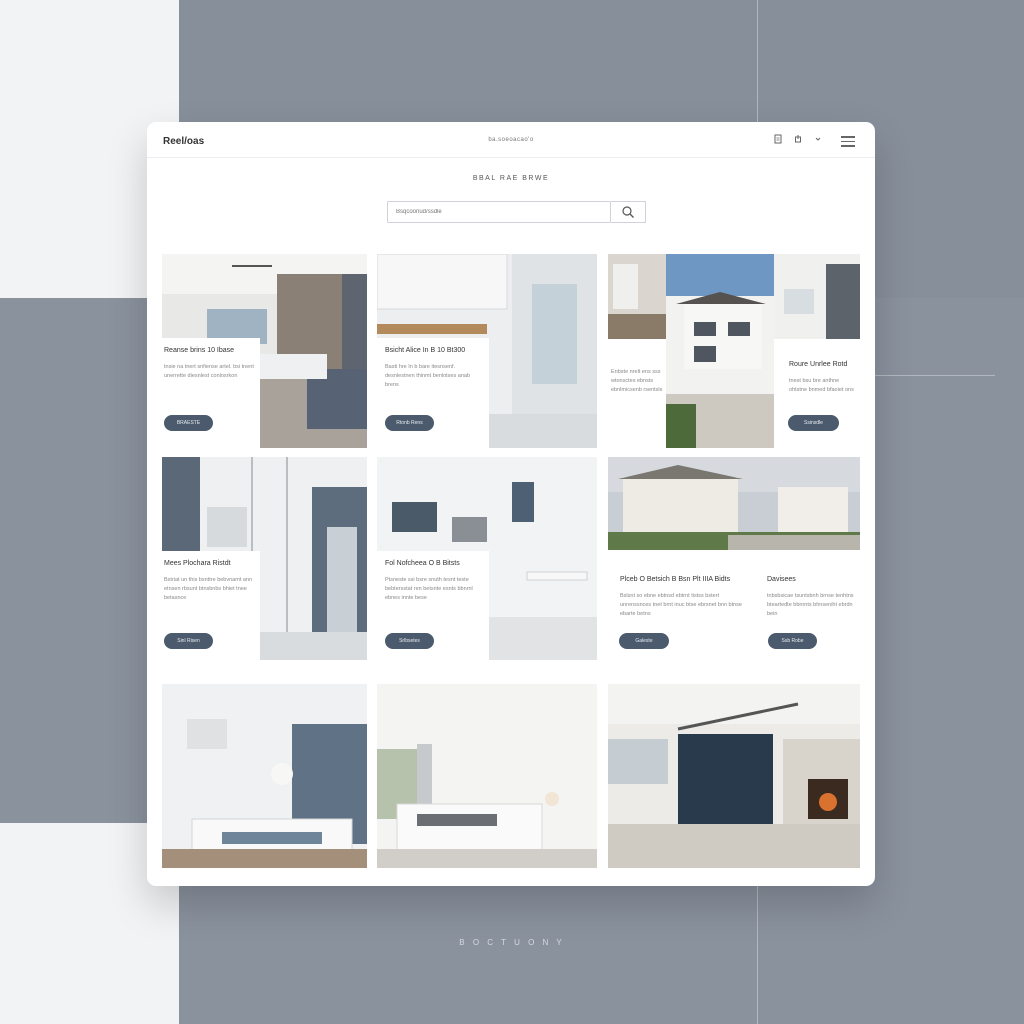  What do you see at coordinates (188, 641) in the screenshot?
I see `card-button: Sinl Risen` at bounding box center [188, 641].